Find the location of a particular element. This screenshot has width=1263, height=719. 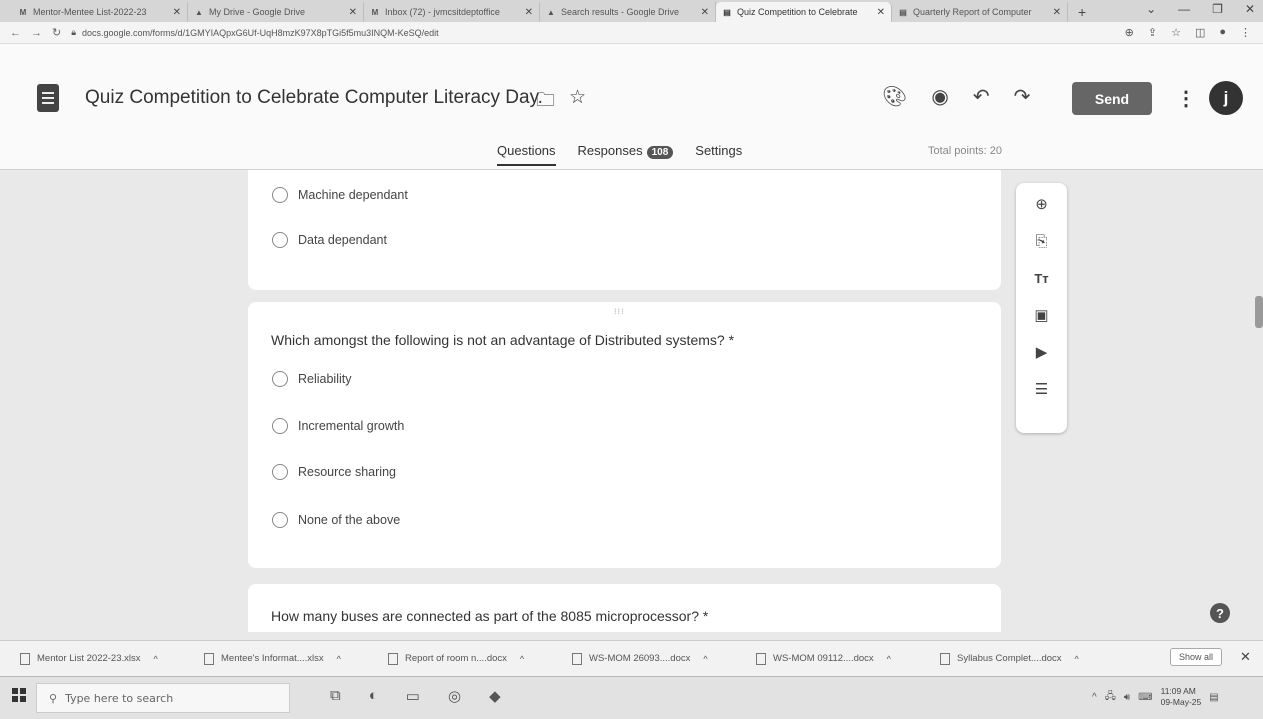

title-icons: 🗀 ☆ is located at coordinates (561, 102).